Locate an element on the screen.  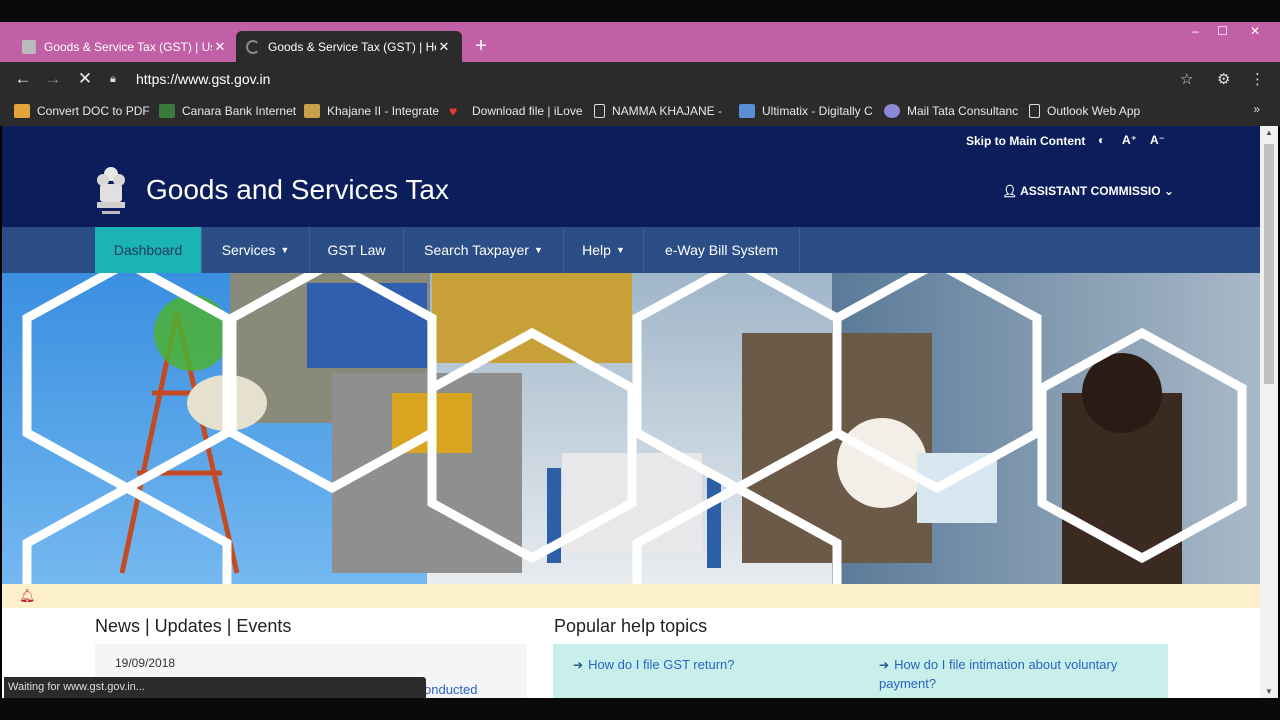
bookmark-item: Mail Tata Consultanc is located at coordinates (956, 111).